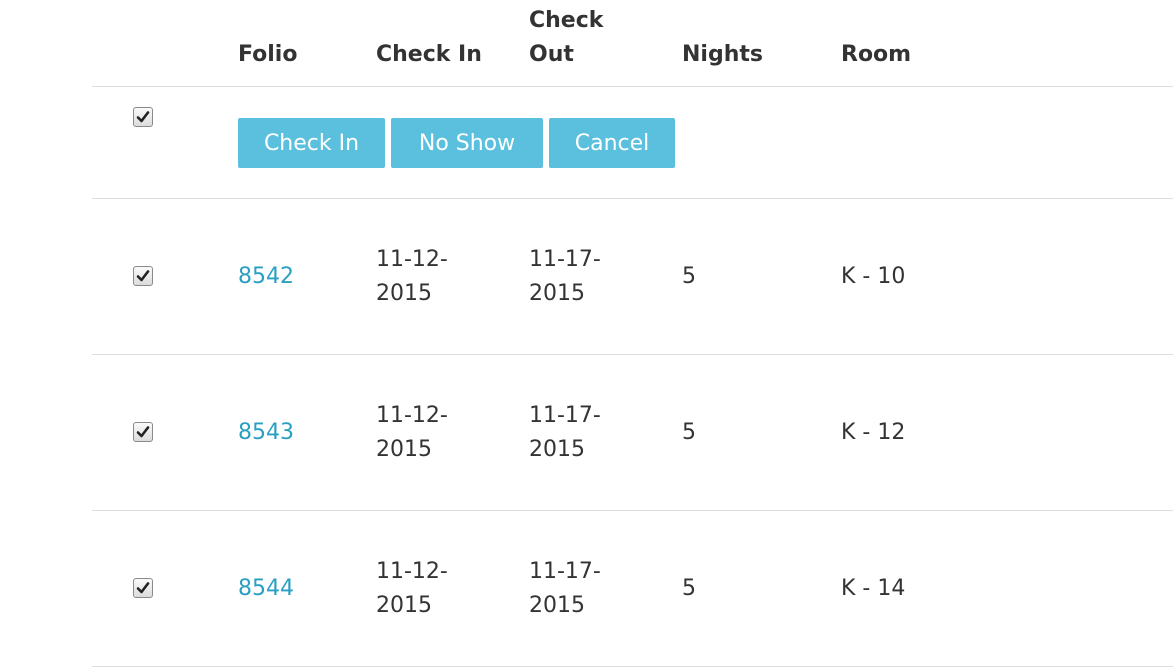  What do you see at coordinates (632, 43) in the screenshot?
I see `table-header-row: Folio Check In Check Out Nights Room` at bounding box center [632, 43].